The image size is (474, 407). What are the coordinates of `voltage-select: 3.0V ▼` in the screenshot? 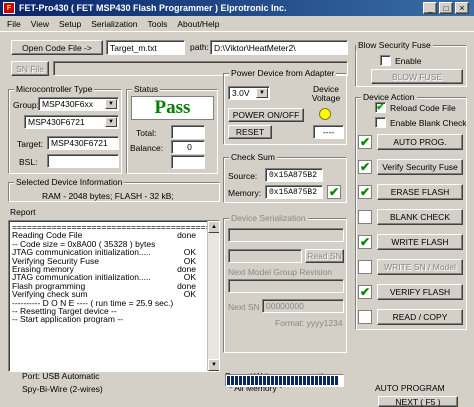 It's located at (249, 93).